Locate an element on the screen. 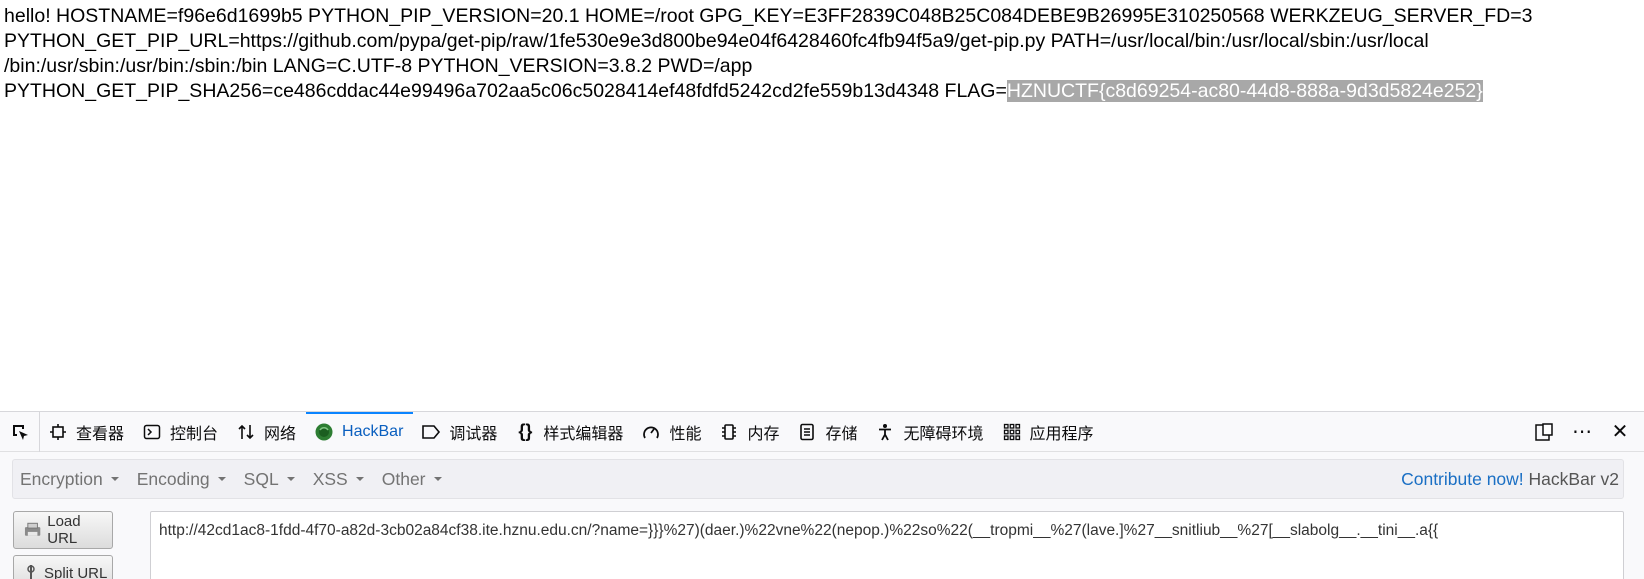  load-url-button: Load URL is located at coordinates (63, 530).